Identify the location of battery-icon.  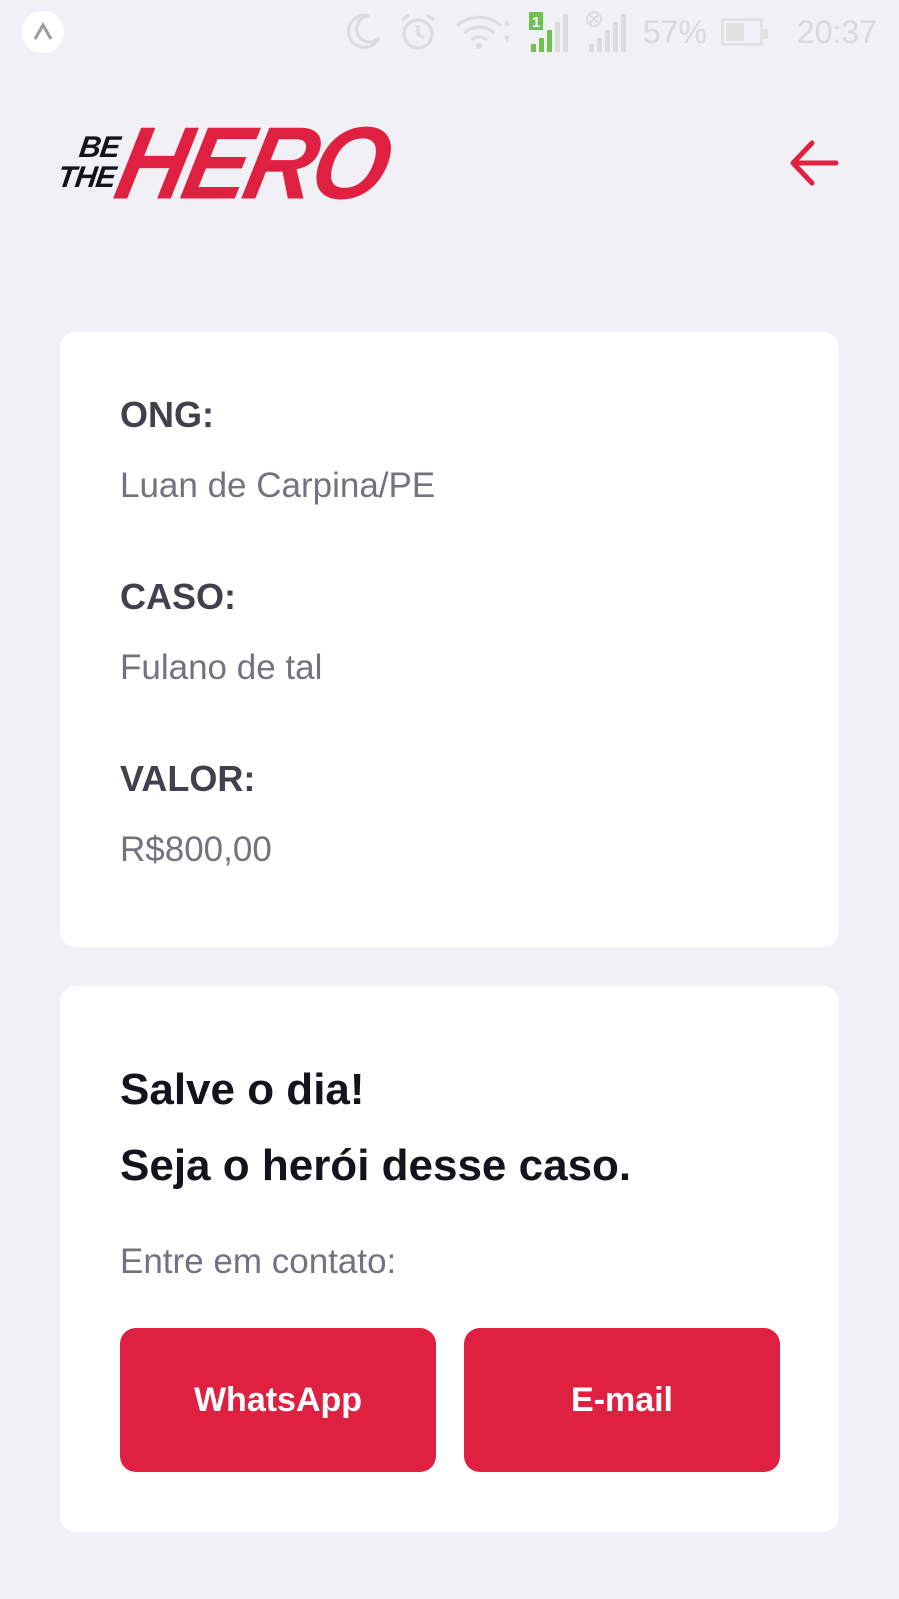
(744, 32).